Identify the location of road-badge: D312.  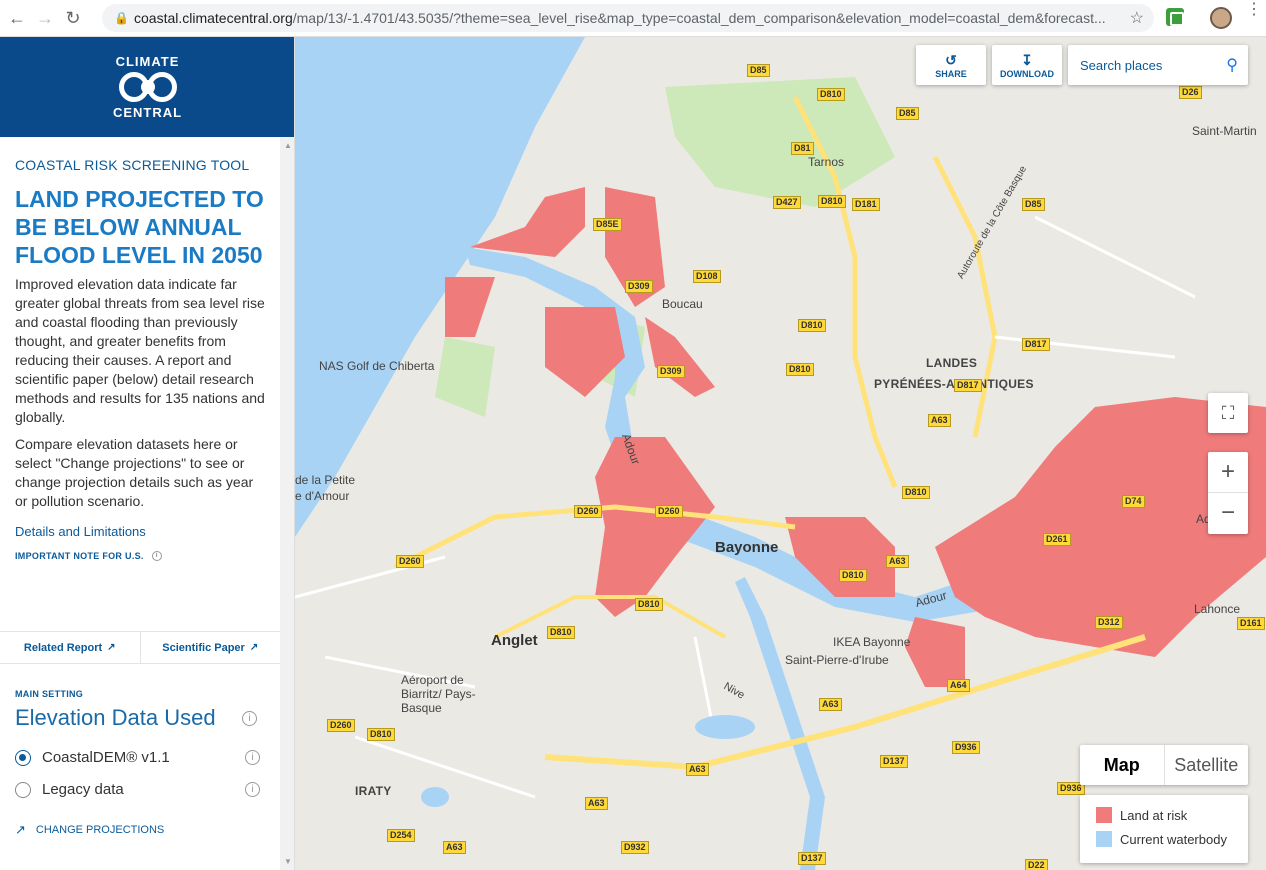
(1109, 622).